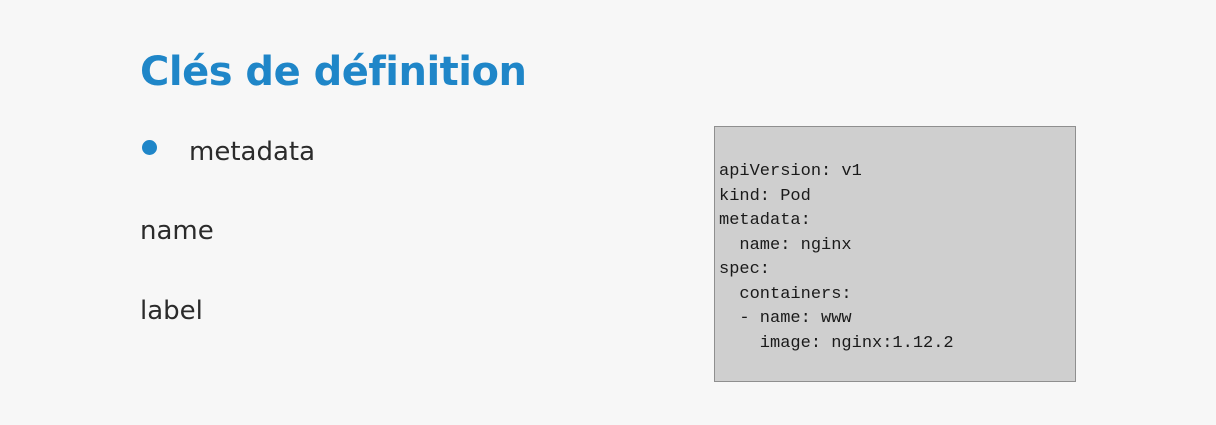  I want to click on item-label: label, so click(171, 311).